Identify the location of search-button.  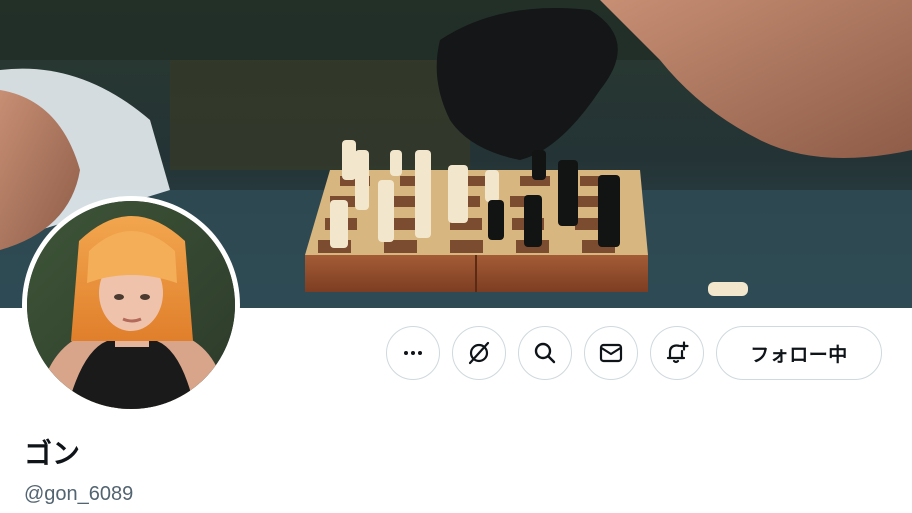
(545, 353).